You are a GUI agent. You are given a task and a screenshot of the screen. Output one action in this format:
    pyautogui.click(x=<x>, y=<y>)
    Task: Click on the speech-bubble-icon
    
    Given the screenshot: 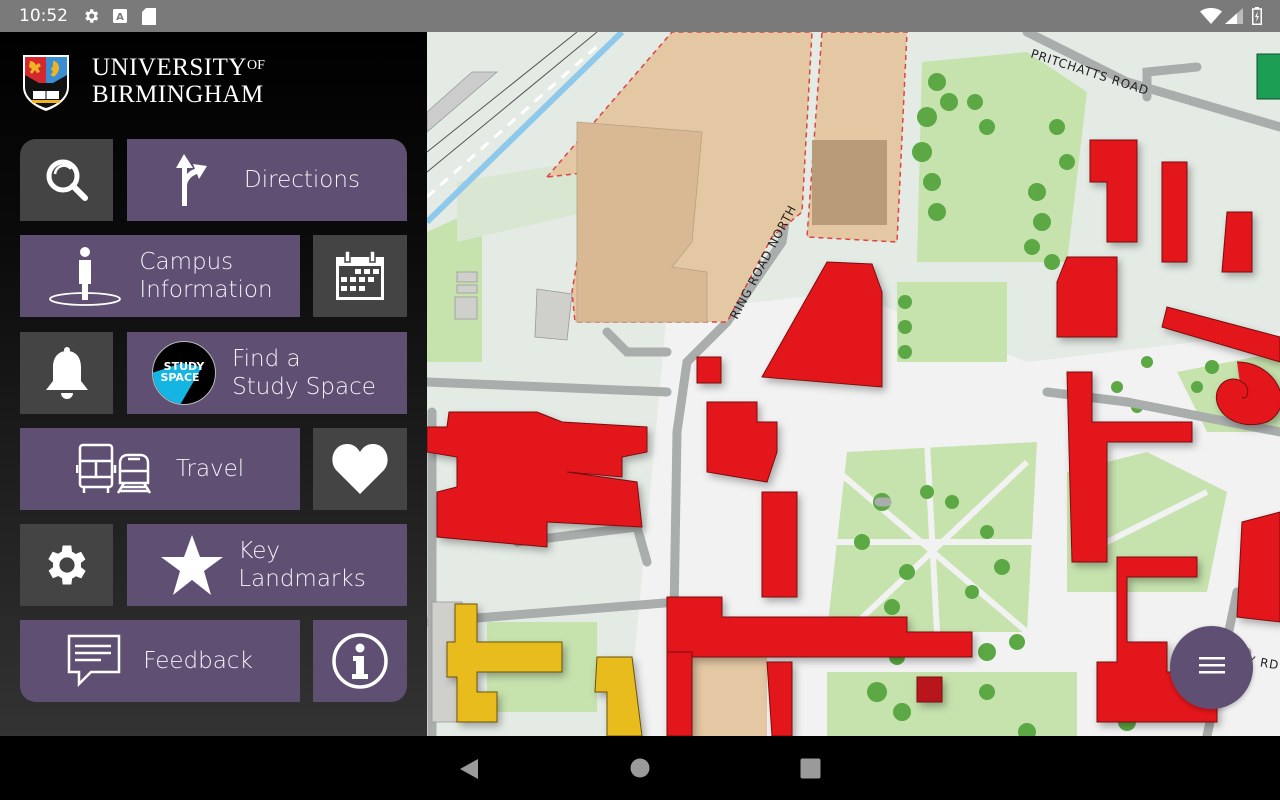 What is the action you would take?
    pyautogui.click(x=95, y=661)
    